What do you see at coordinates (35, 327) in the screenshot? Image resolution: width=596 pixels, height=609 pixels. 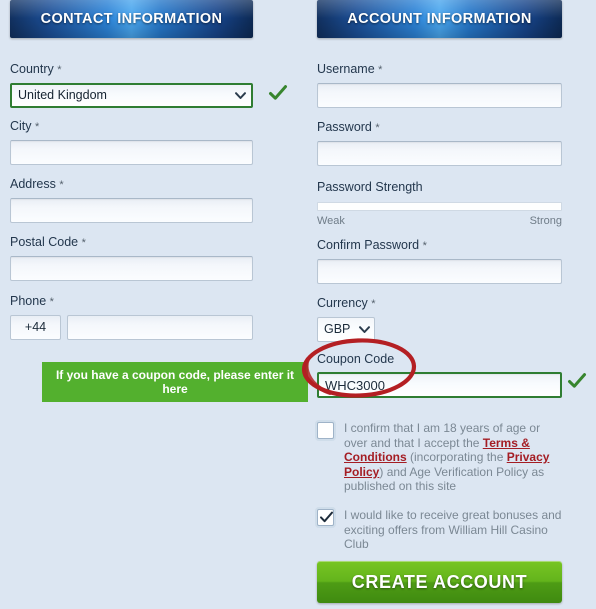 I see `phone-country-code: +44` at bounding box center [35, 327].